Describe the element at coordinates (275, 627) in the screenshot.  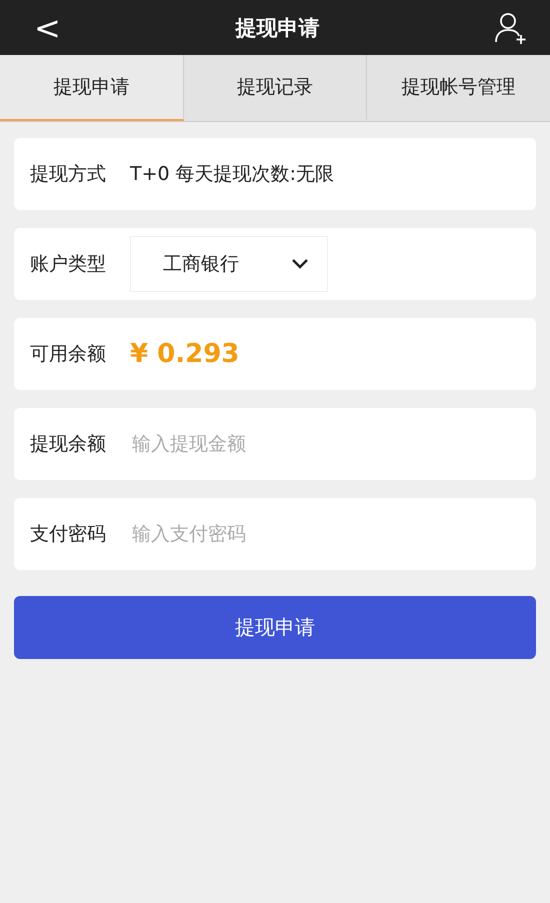
I see `submit-button: 提现申请` at that location.